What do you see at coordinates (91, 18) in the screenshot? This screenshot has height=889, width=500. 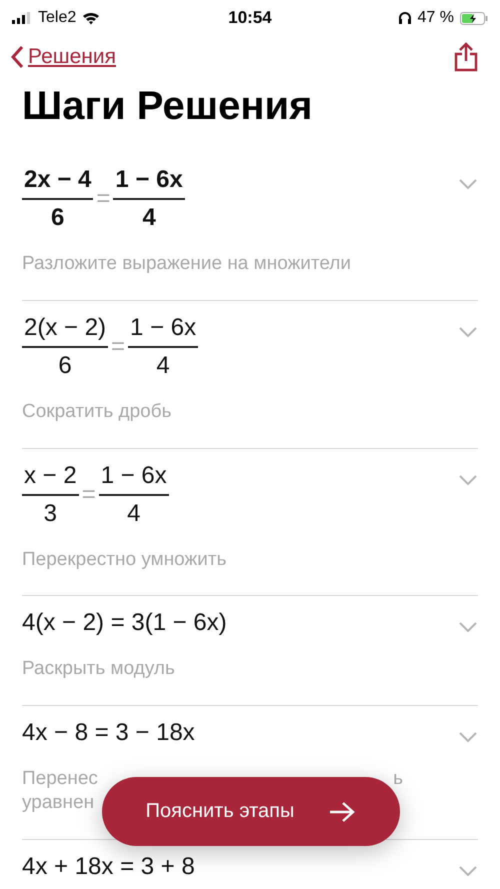 I see `wifi-icon` at bounding box center [91, 18].